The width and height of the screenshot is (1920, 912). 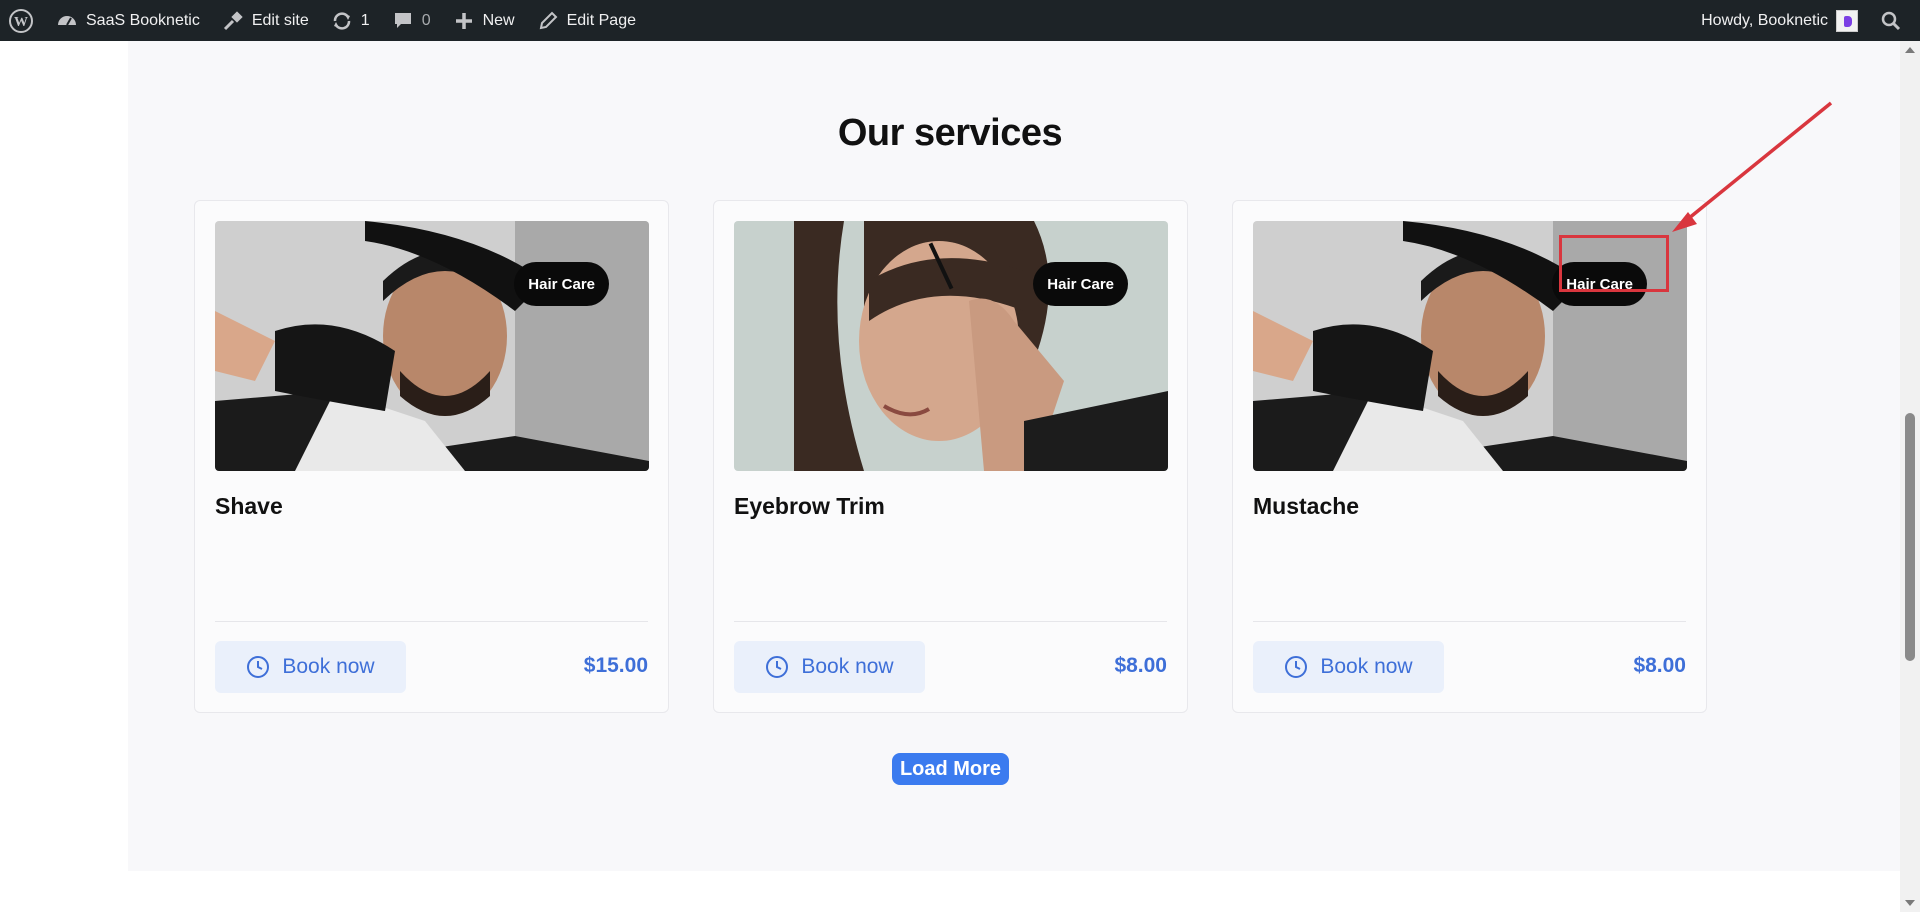 What do you see at coordinates (342, 21) in the screenshot?
I see `updates-icon` at bounding box center [342, 21].